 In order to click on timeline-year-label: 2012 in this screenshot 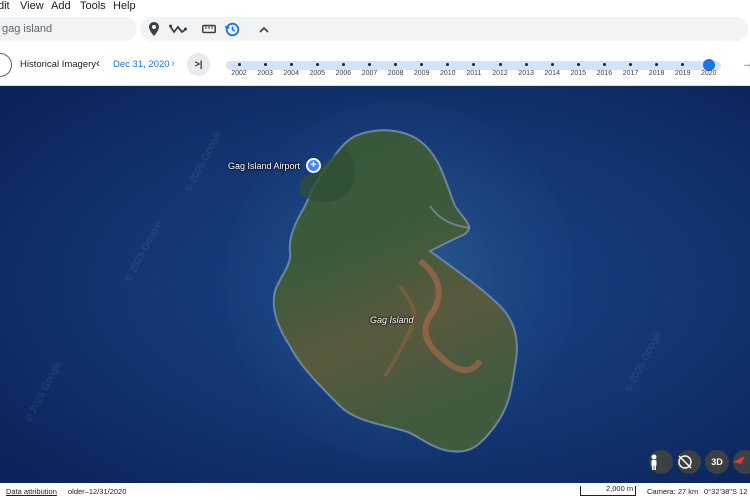, I will do `click(500, 73)`.